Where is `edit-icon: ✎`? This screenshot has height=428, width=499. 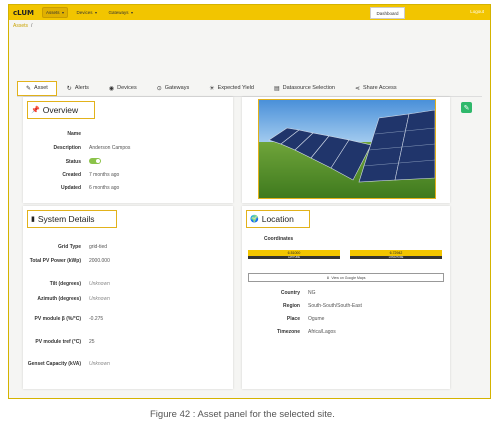
edit-icon: ✎ is located at coordinates (466, 107).